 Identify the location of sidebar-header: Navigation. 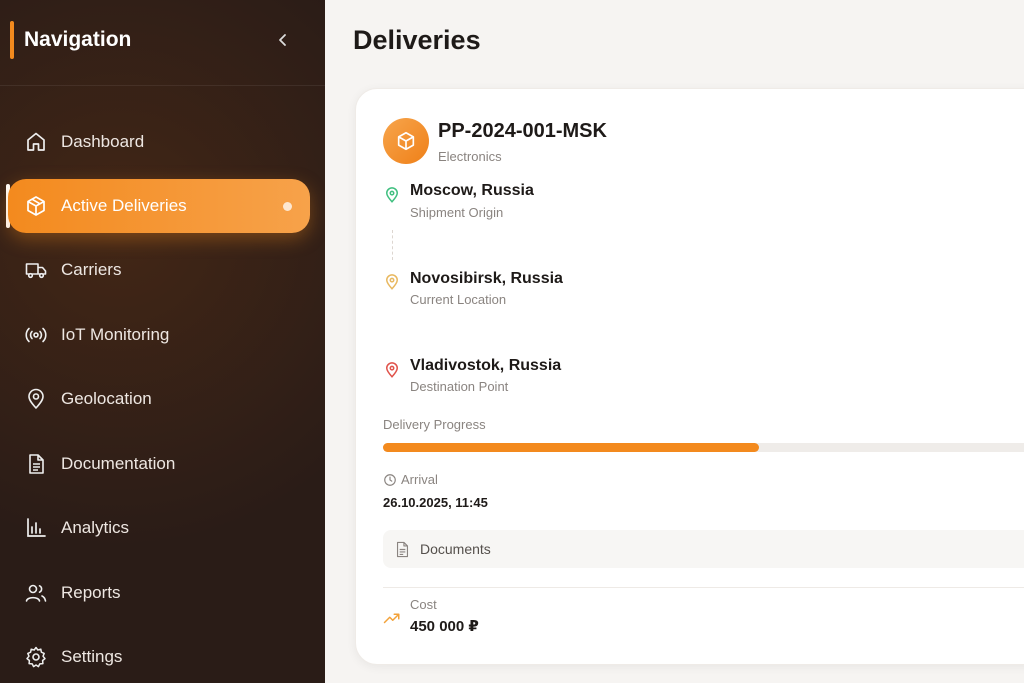
(162, 43).